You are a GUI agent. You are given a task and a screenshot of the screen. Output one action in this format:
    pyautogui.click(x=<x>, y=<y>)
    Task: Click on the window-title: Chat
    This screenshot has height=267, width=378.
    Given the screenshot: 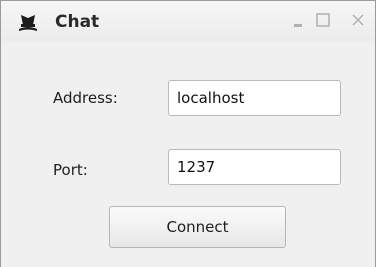 What is the action you would take?
    pyautogui.click(x=77, y=22)
    